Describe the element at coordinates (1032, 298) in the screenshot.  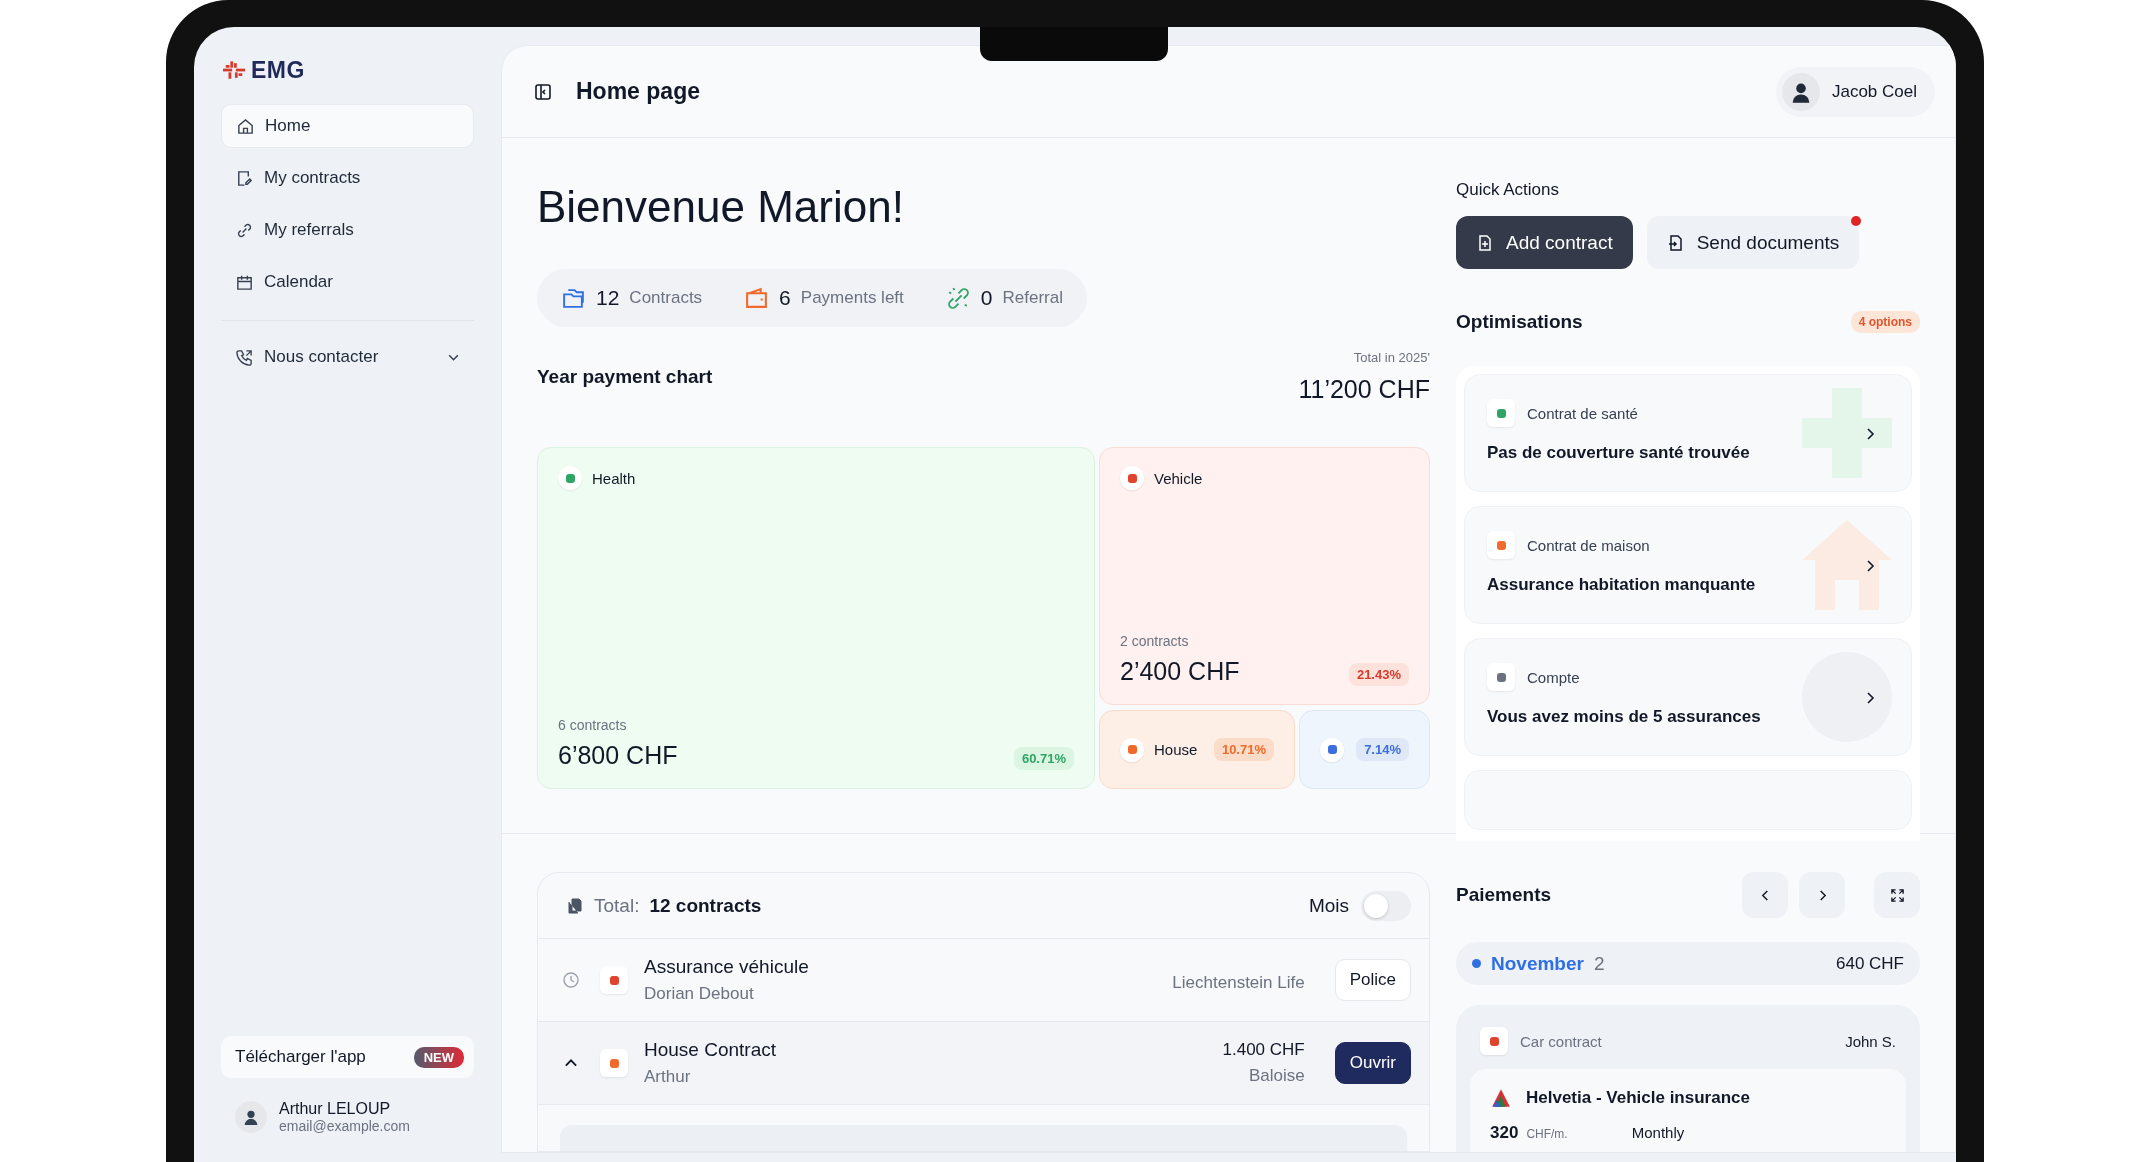
I see `stat-label: Referral` at that location.